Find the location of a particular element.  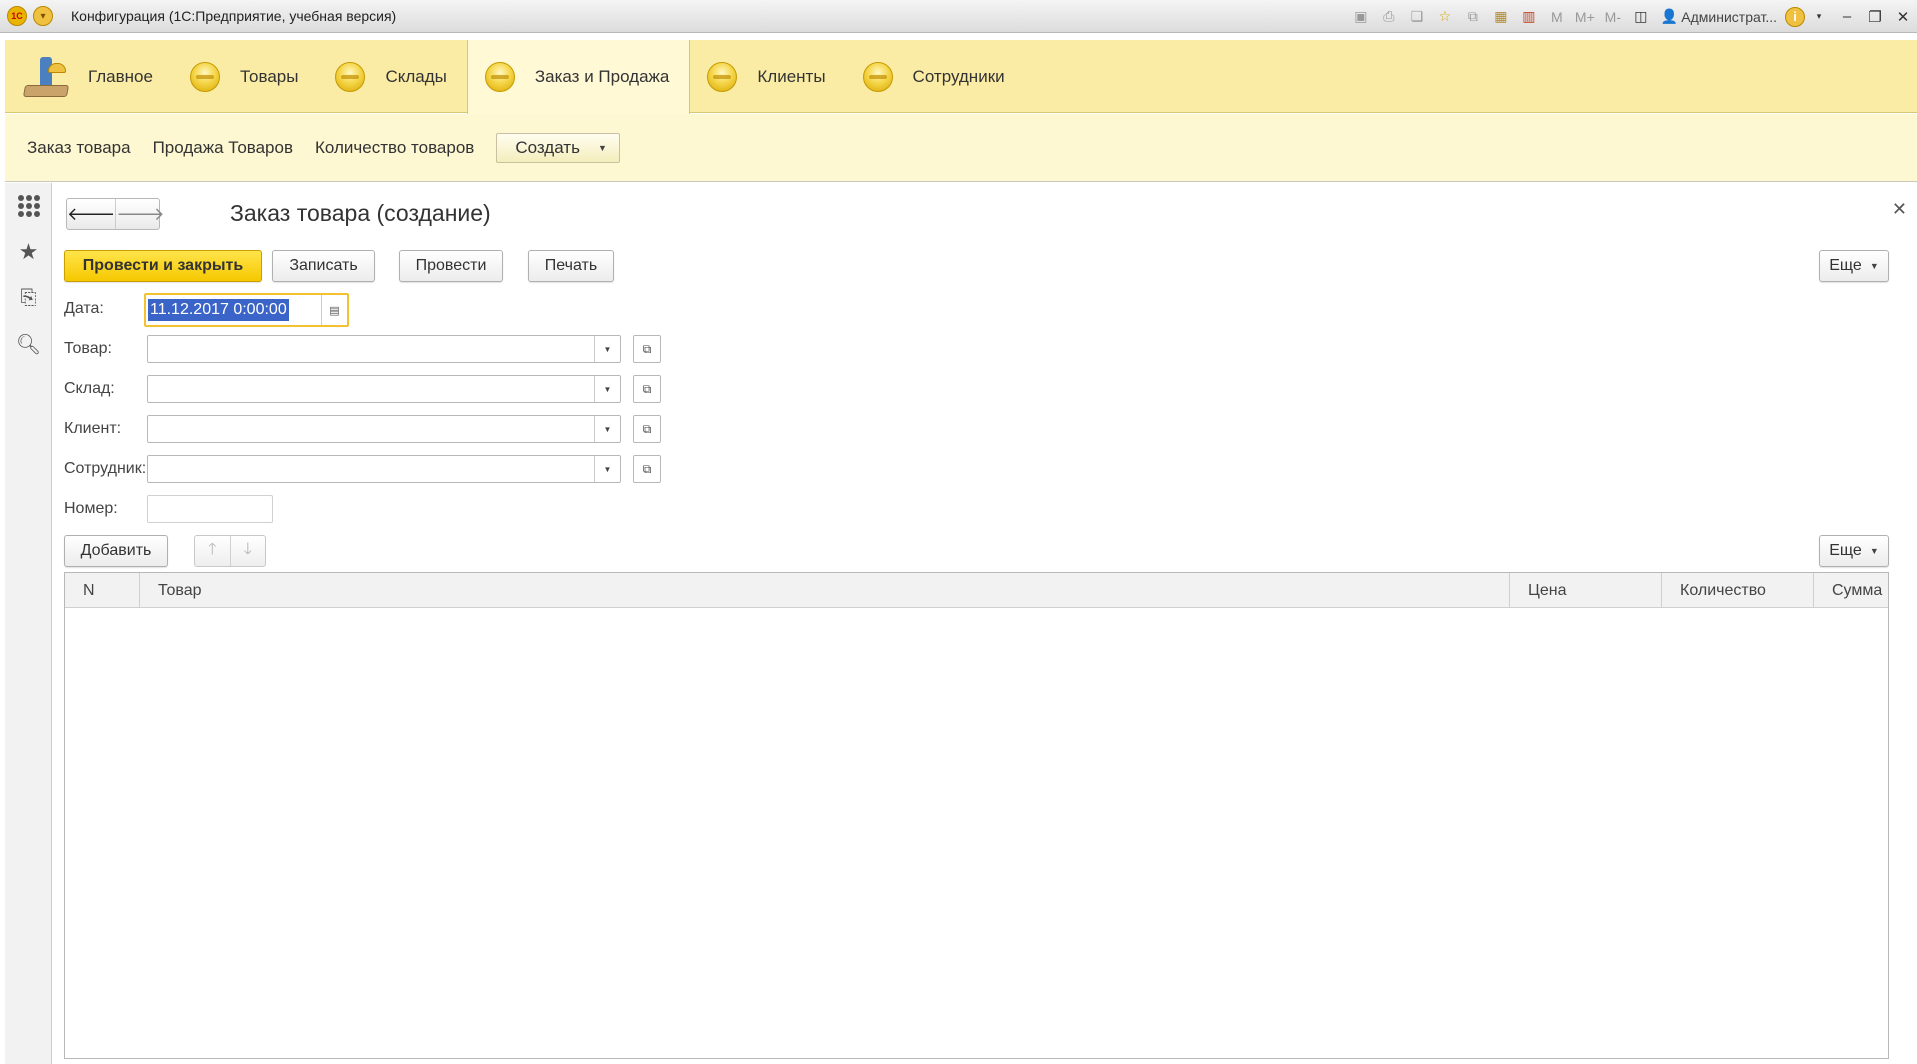

section-employees: Сотрудники is located at coordinates (935, 76).